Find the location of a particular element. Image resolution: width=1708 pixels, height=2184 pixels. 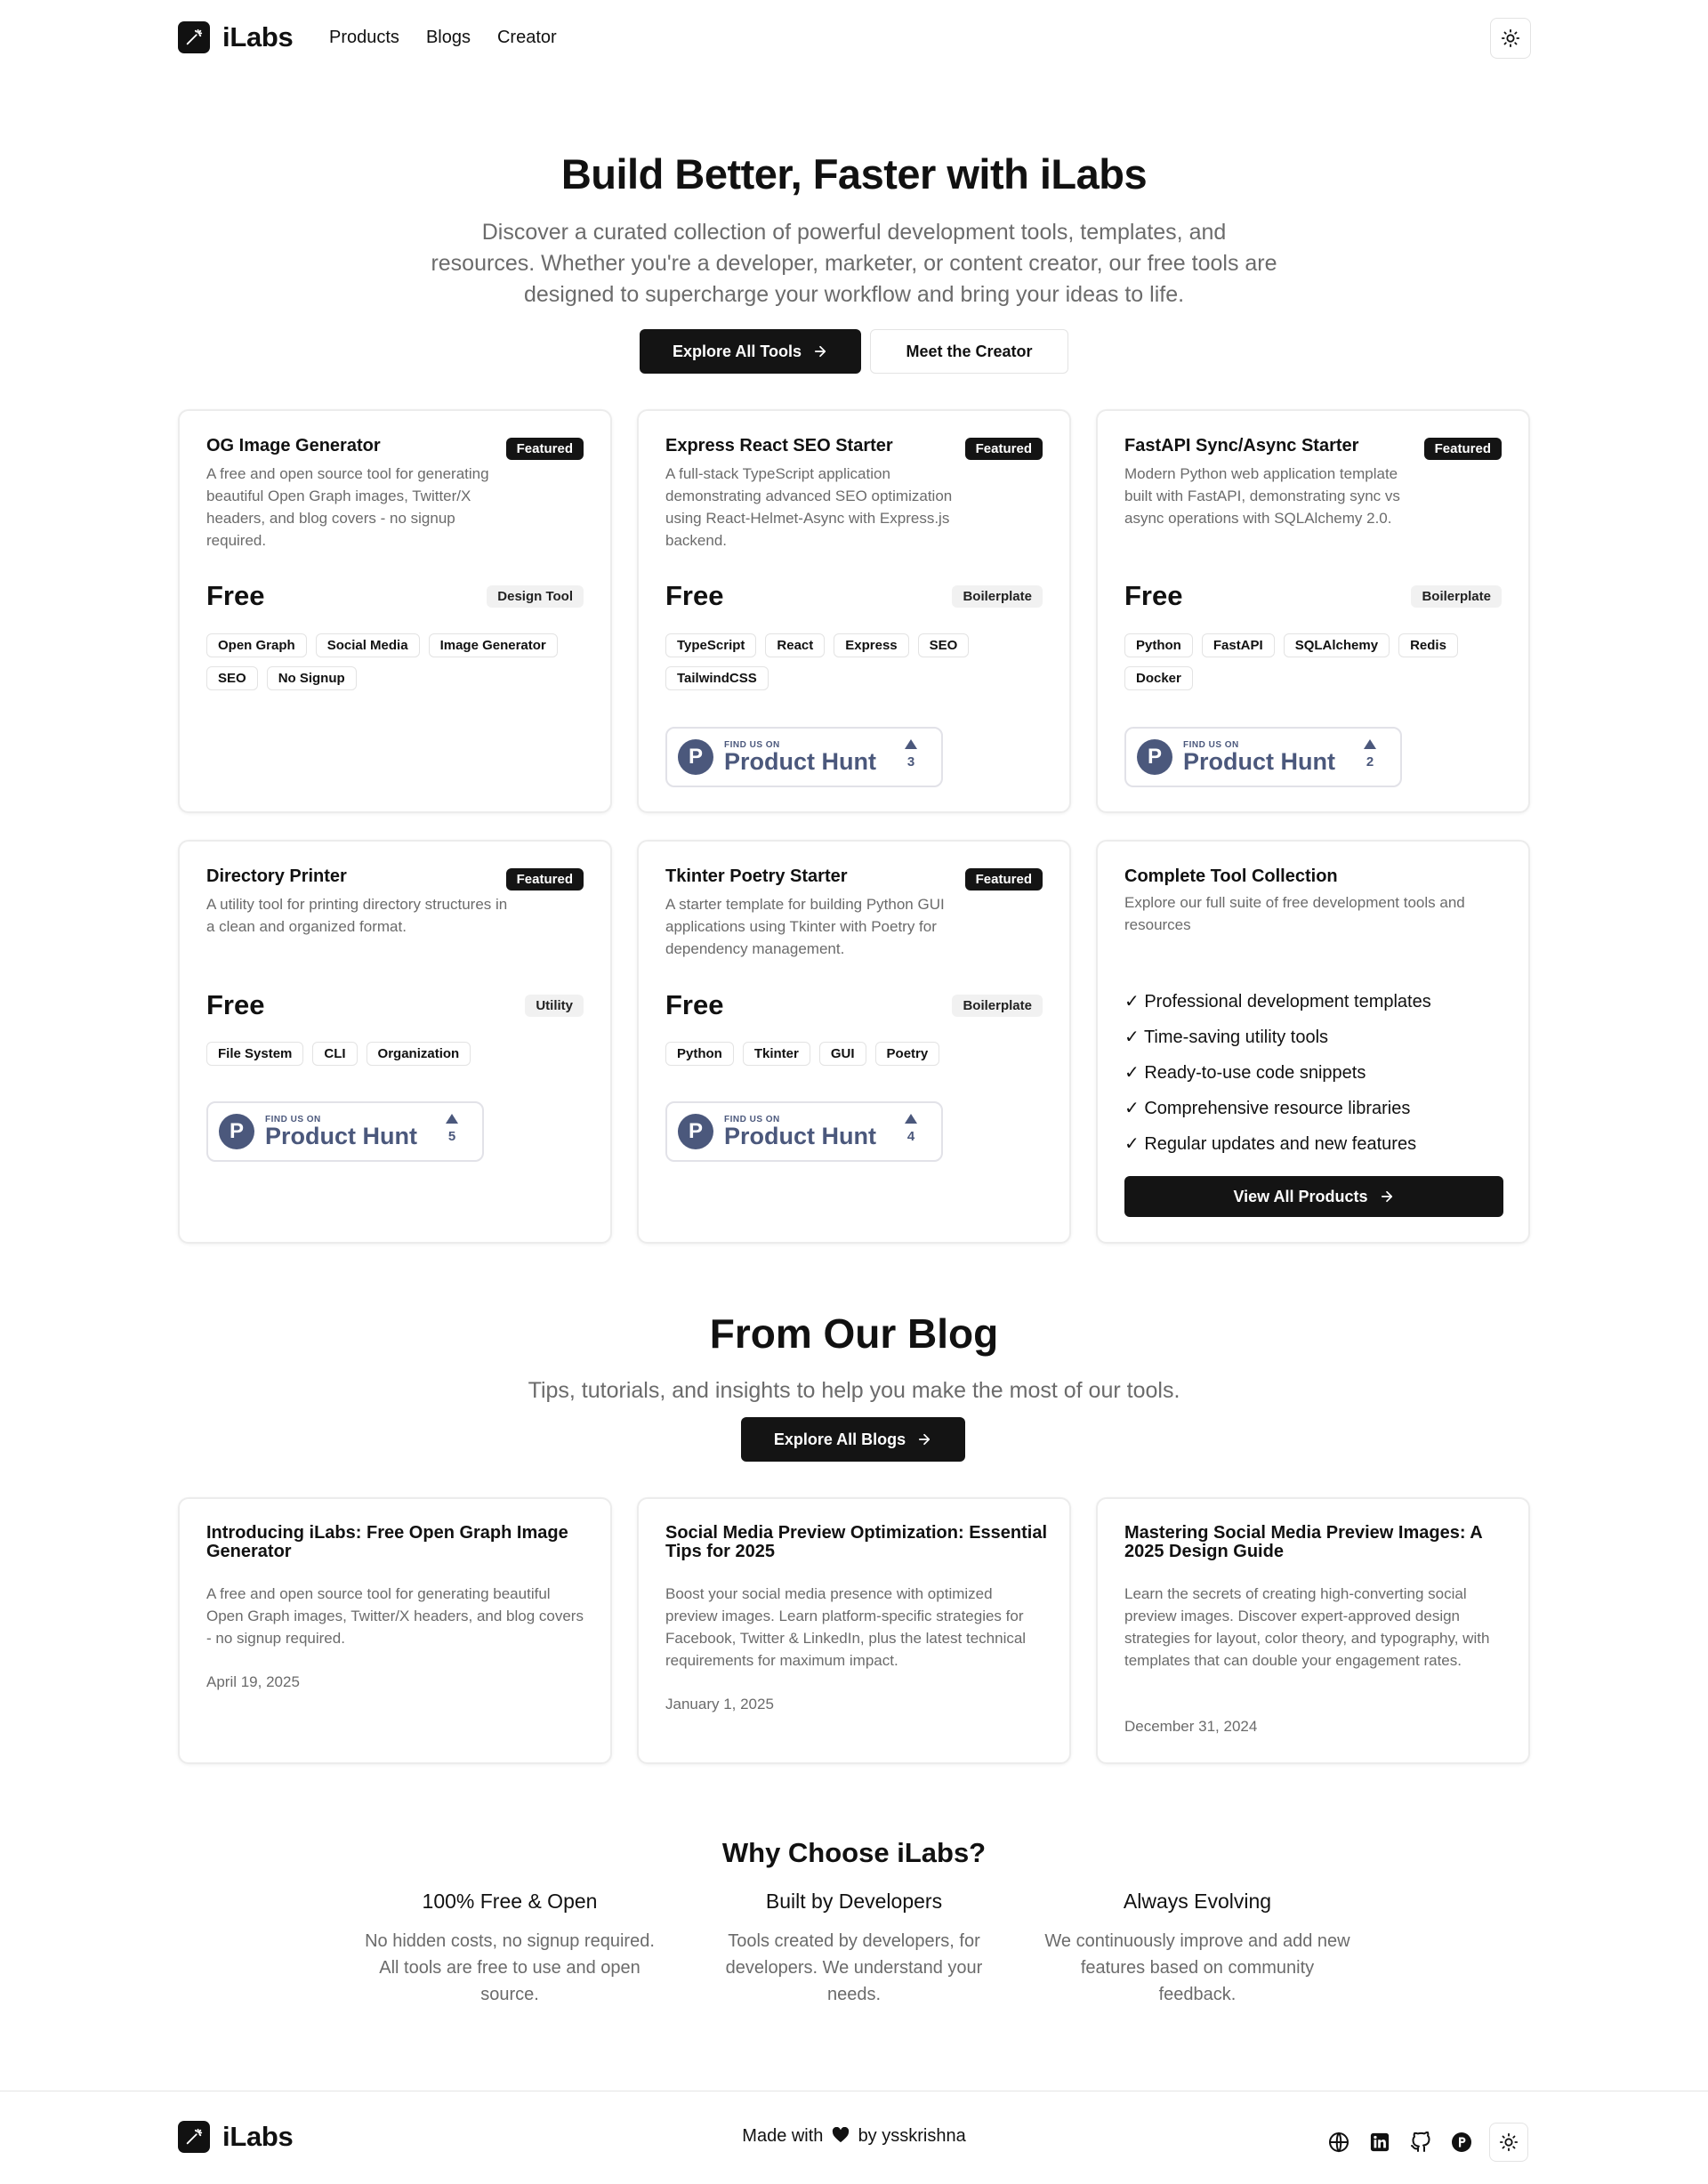

product-title: Express React SEO Starter is located at coordinates (779, 446).